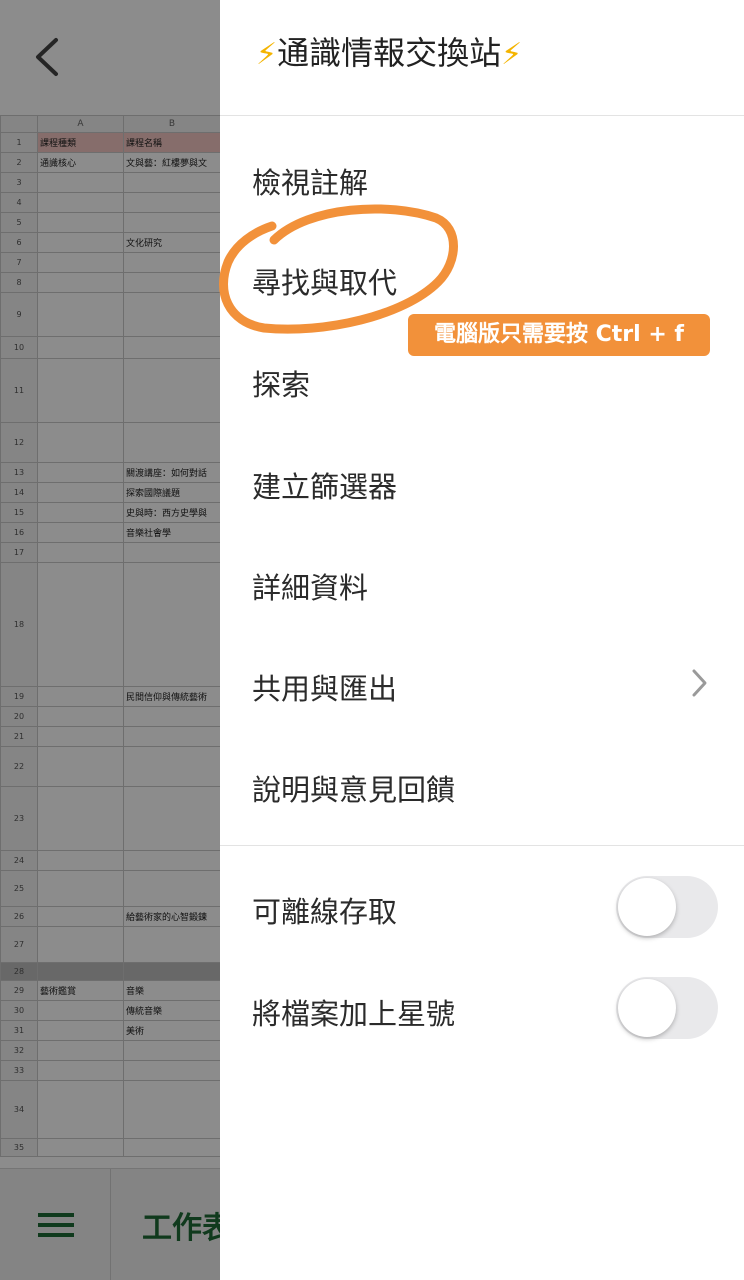  Describe the element at coordinates (559, 335) in the screenshot. I see `annotation-tip: 電腦版只需要按 Ctrl + f` at that location.